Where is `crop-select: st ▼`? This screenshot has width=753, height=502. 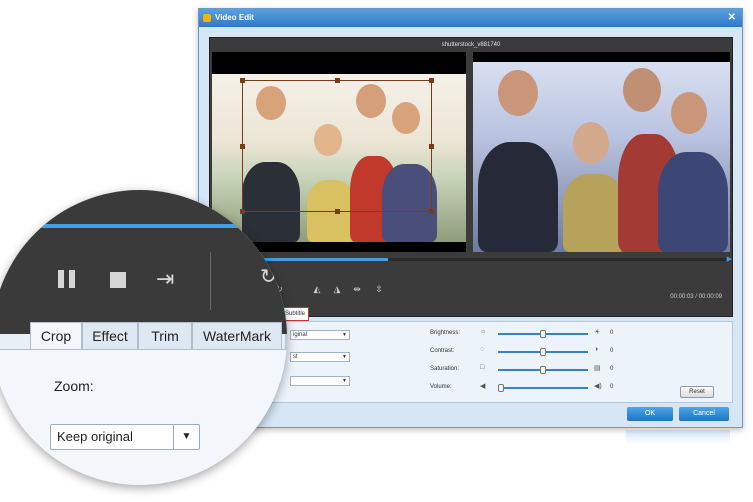
crop-select: st ▼ is located at coordinates (320, 357).